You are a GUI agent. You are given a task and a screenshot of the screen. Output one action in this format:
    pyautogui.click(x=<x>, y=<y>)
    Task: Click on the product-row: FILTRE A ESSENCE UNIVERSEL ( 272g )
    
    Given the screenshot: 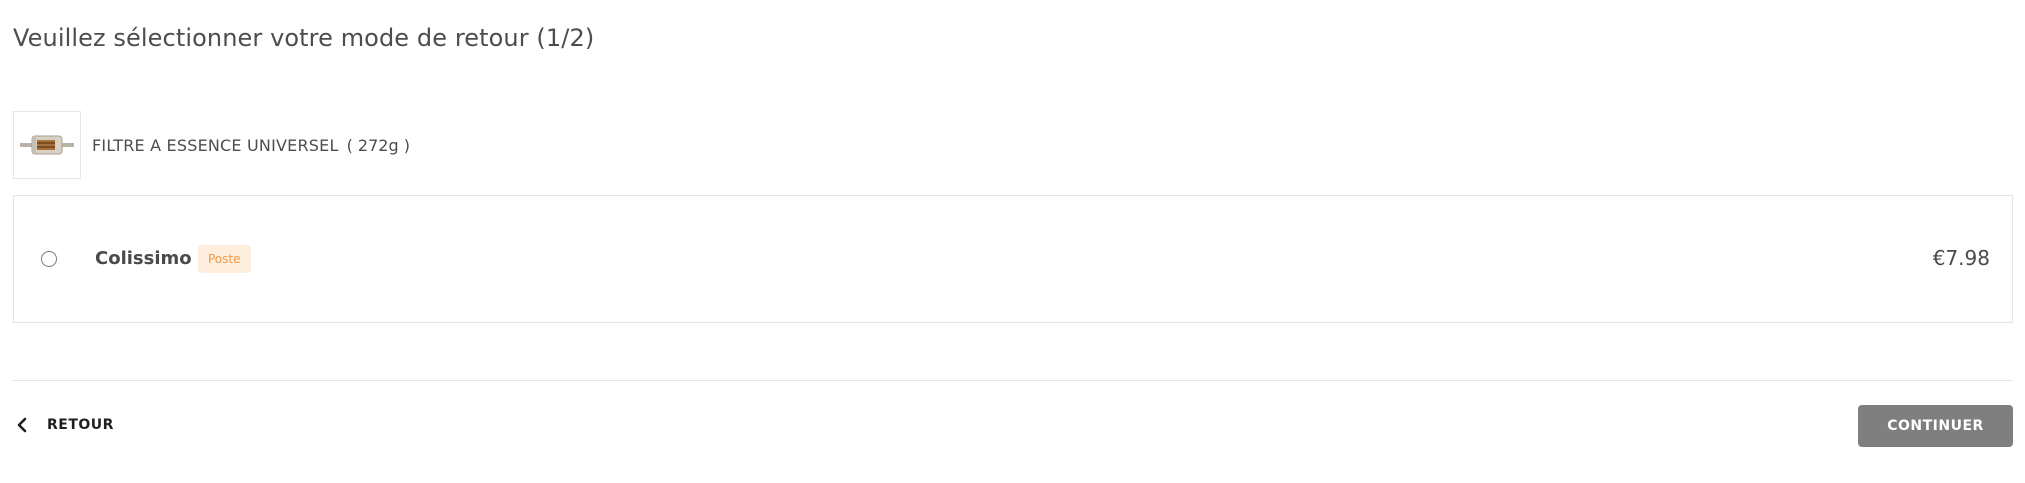 What is the action you would take?
    pyautogui.click(x=211, y=145)
    